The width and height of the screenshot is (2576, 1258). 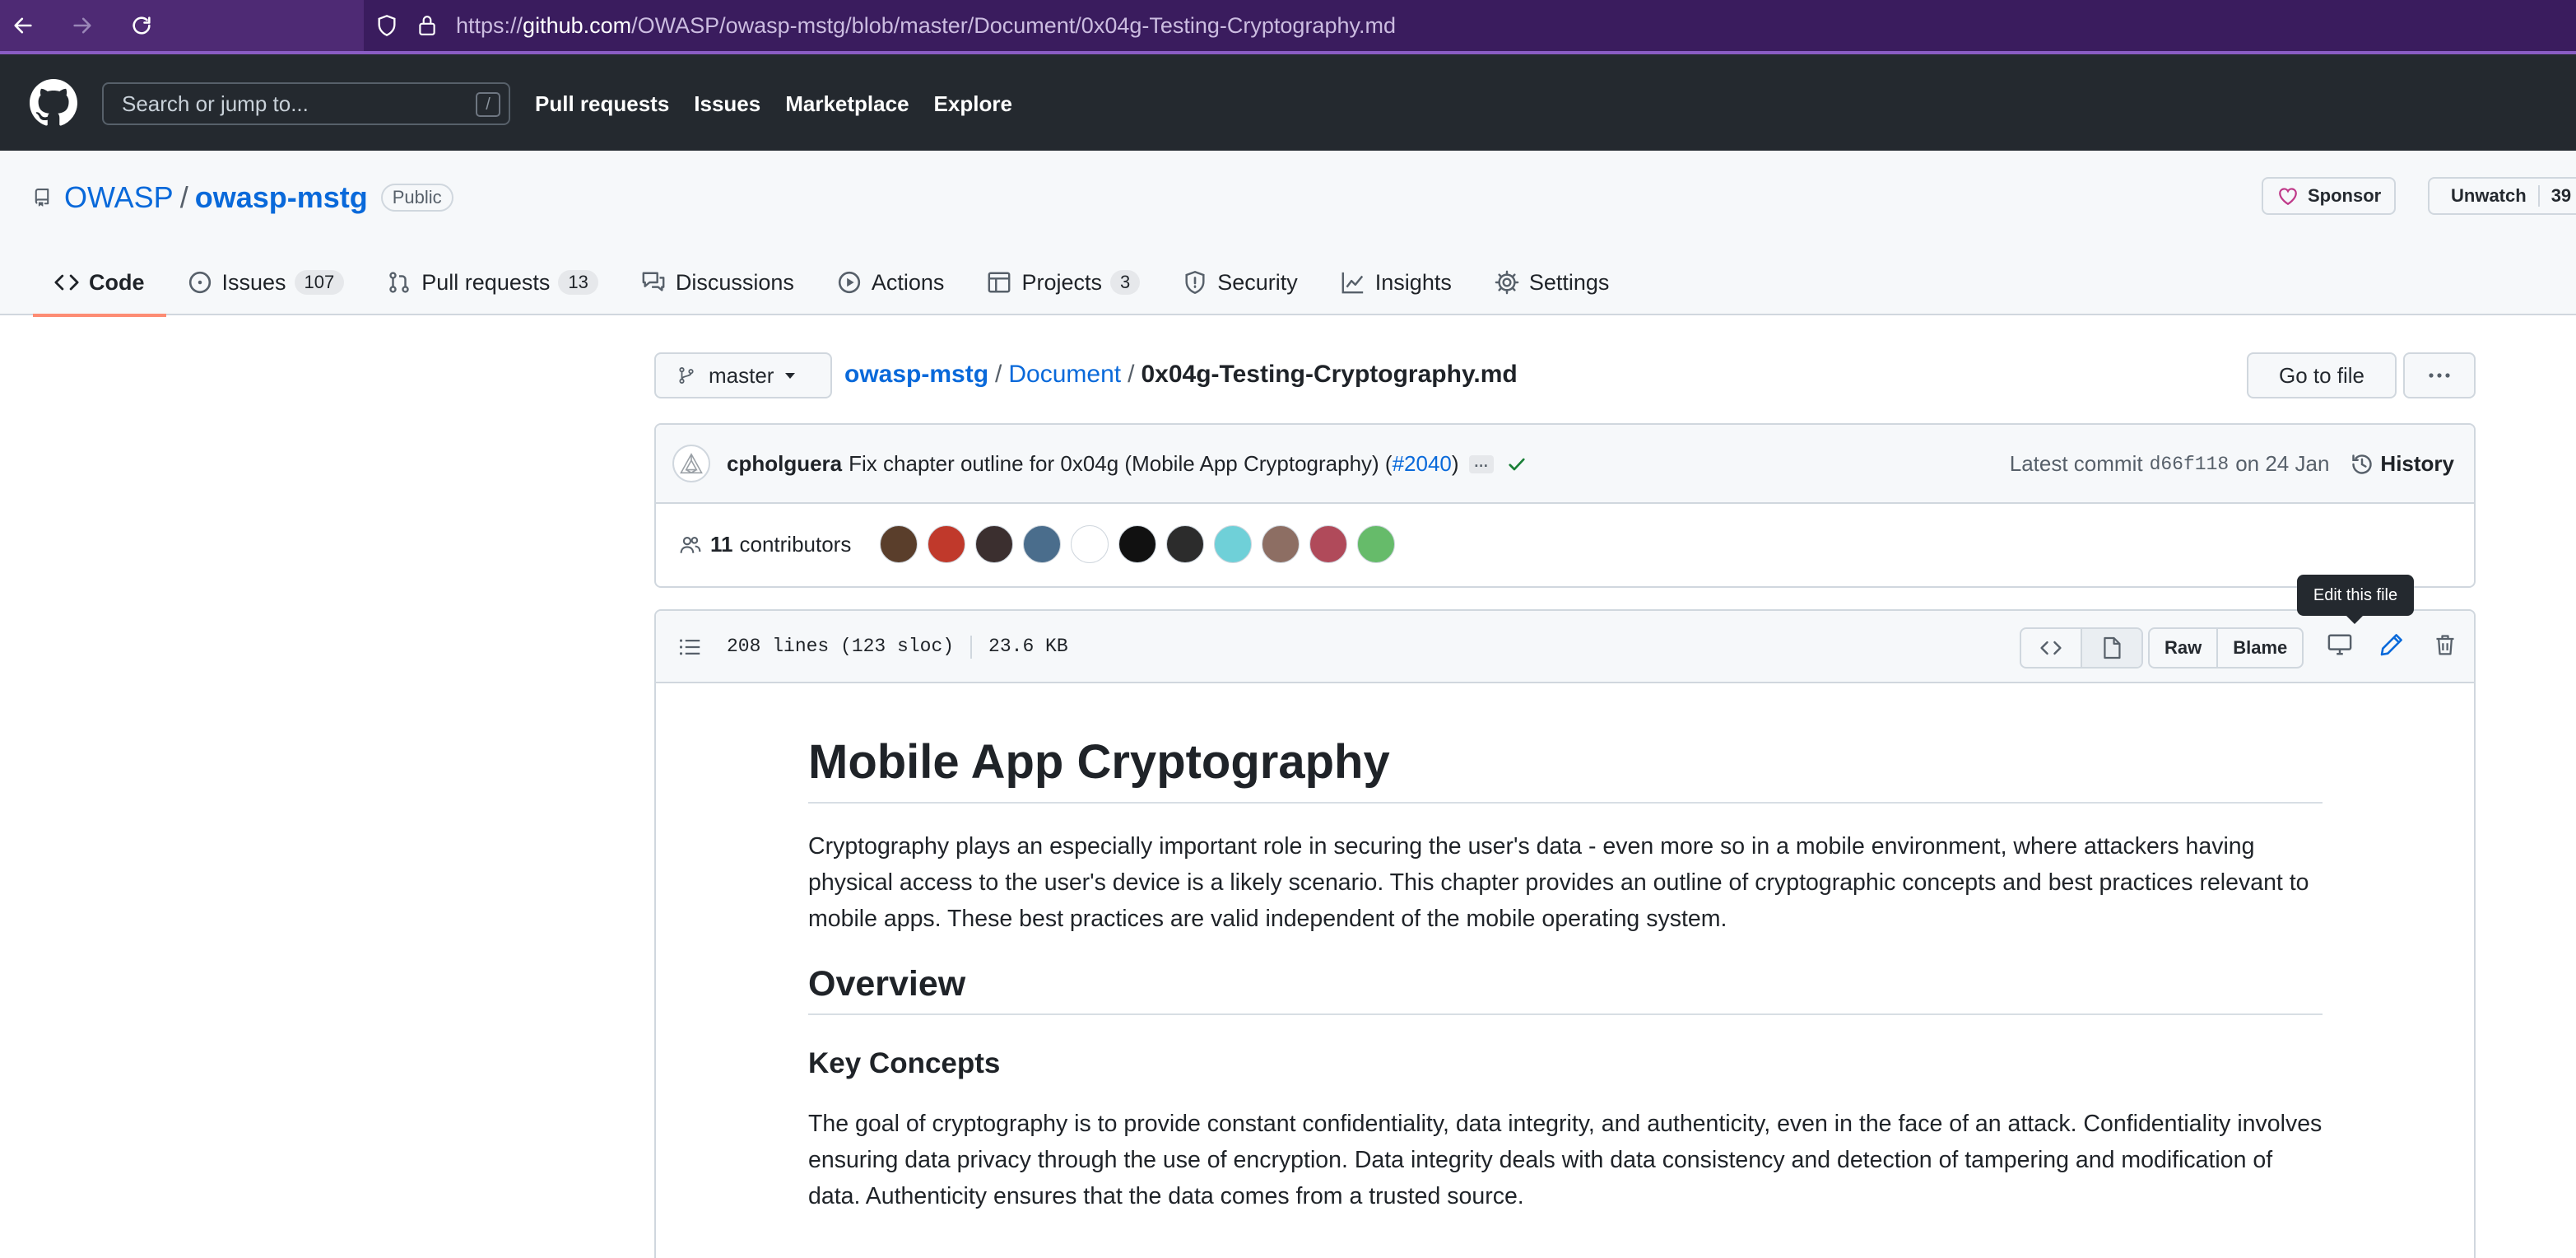 I want to click on source-view-button, so click(x=2051, y=648).